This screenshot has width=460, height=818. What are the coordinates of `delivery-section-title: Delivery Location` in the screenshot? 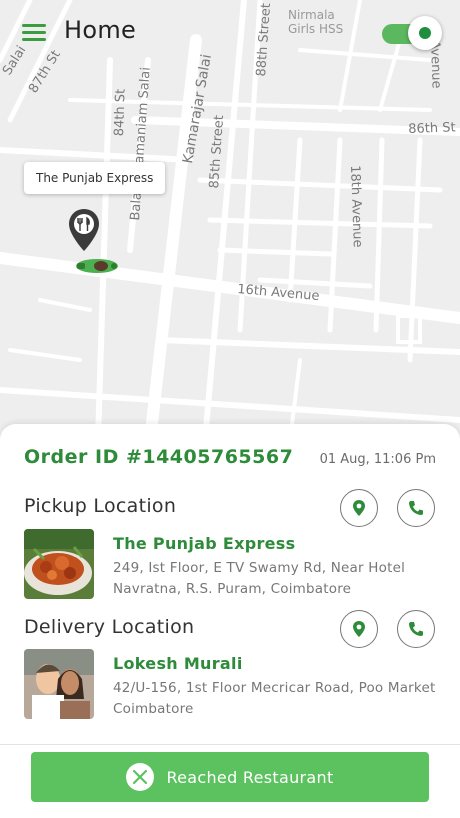 It's located at (109, 627).